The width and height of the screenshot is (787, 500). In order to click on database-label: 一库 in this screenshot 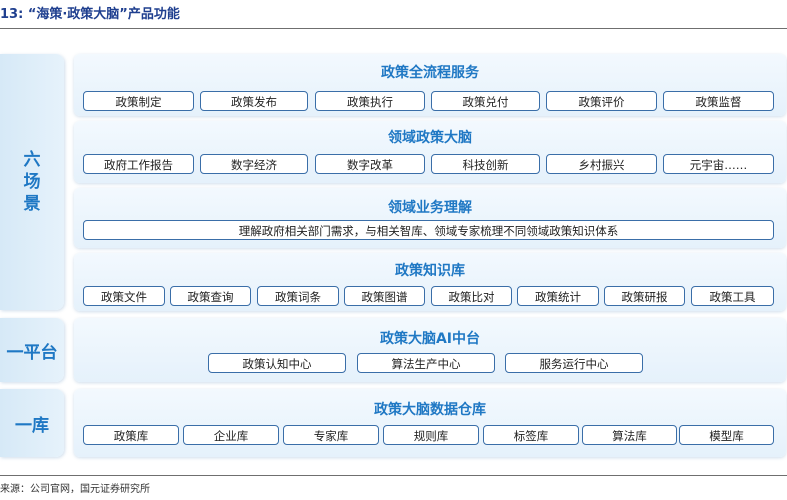, I will do `click(32, 423)`.